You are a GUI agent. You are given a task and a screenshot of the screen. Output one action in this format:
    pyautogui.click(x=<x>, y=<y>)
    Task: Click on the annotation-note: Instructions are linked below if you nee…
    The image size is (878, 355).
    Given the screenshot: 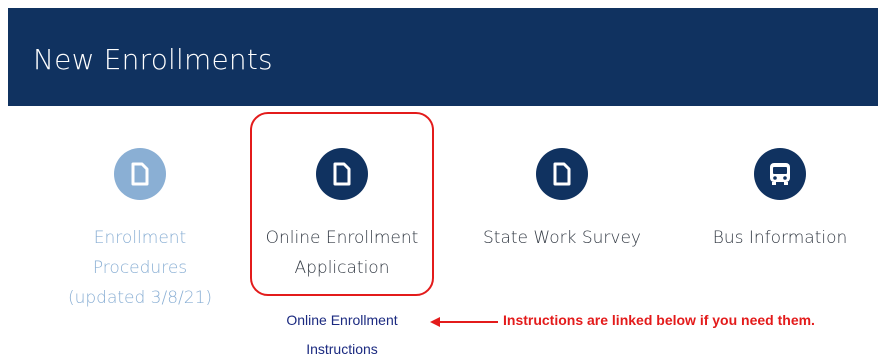 What is the action you would take?
    pyautogui.click(x=659, y=320)
    